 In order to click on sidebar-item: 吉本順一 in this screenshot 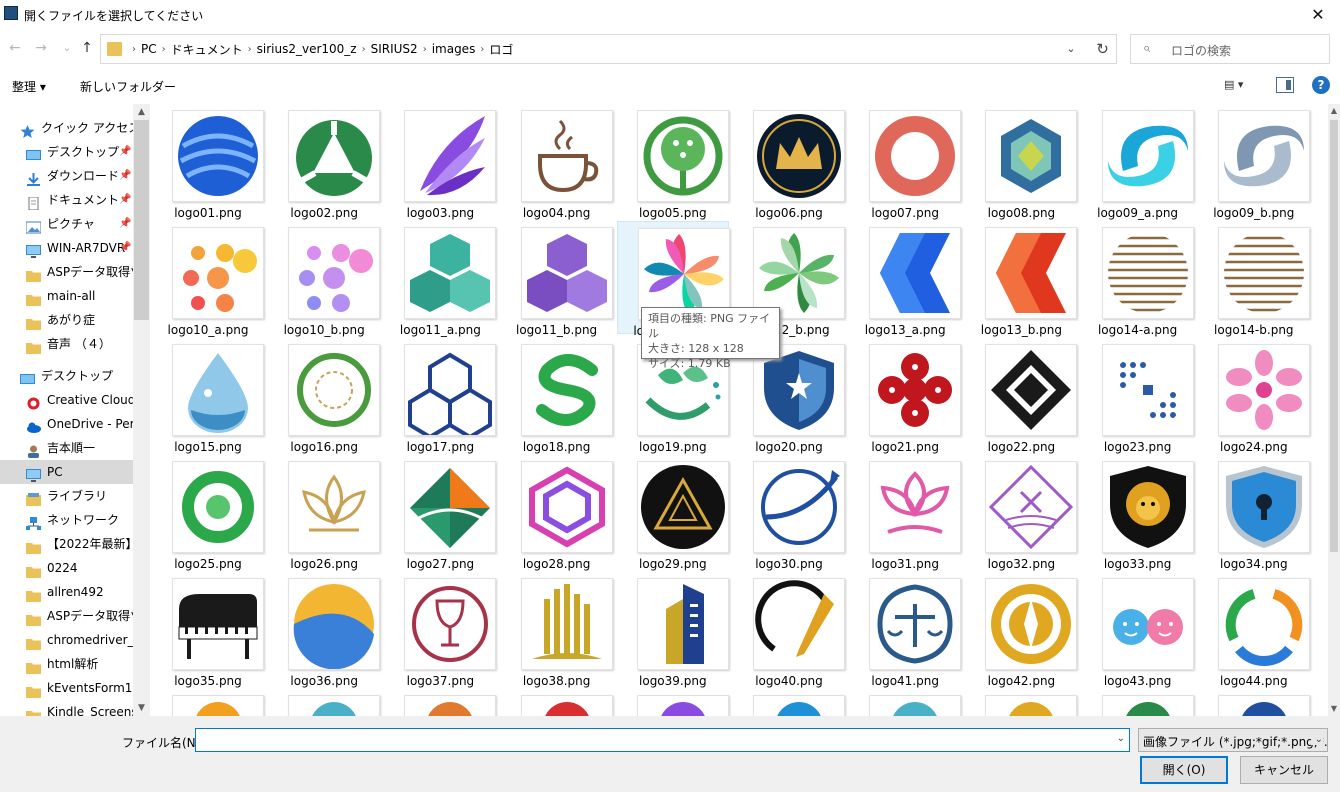, I will do `click(66, 448)`.